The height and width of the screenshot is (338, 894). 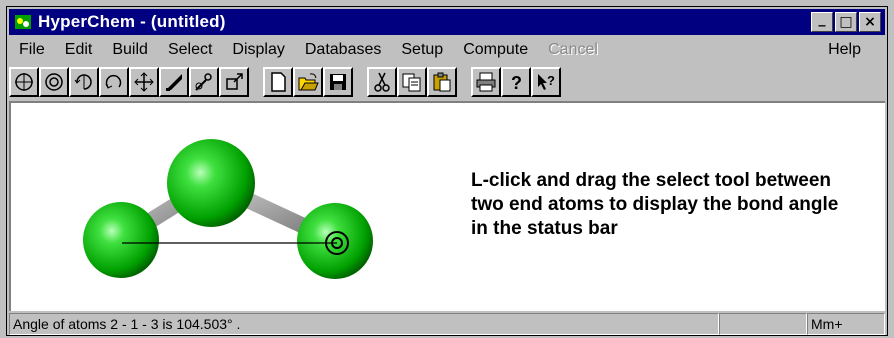 I want to click on menu-select: Select, so click(x=190, y=50).